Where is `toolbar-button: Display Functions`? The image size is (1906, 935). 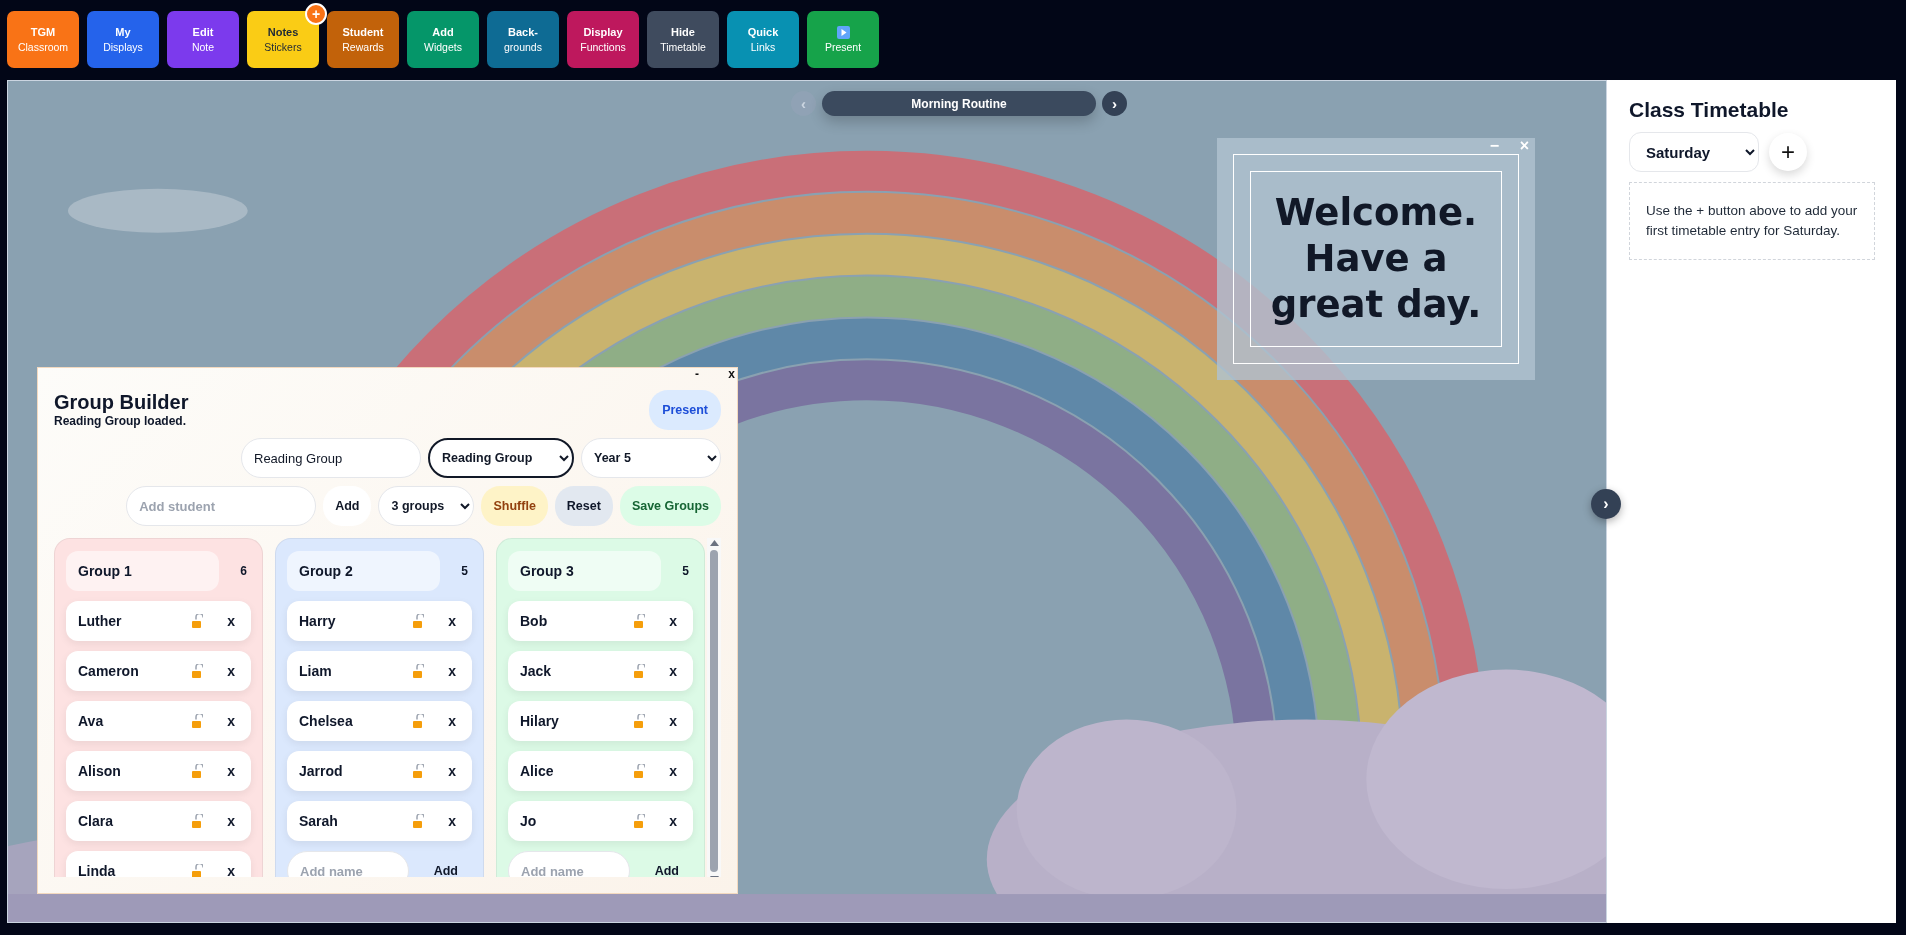 toolbar-button: Display Functions is located at coordinates (603, 39).